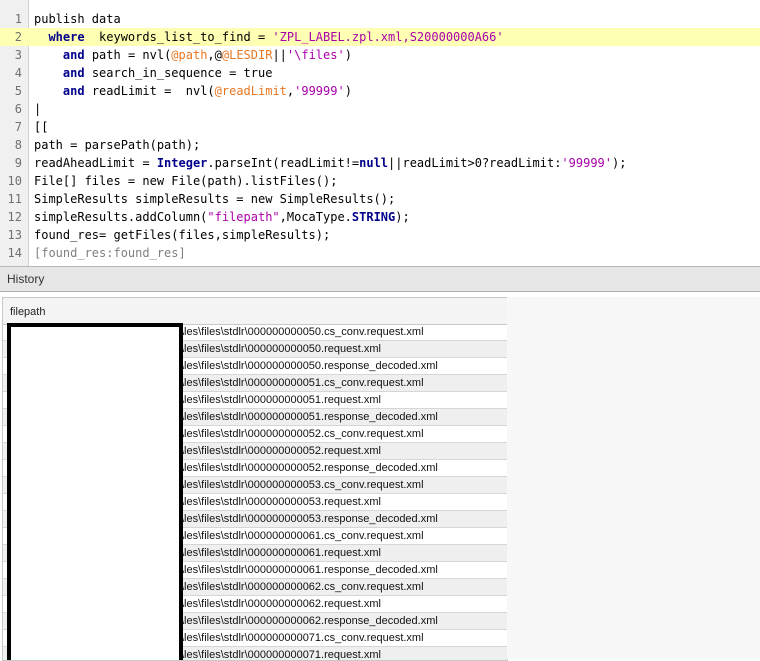  Describe the element at coordinates (128, 55) in the screenshot. I see `code-token: path = nvl(` at that location.